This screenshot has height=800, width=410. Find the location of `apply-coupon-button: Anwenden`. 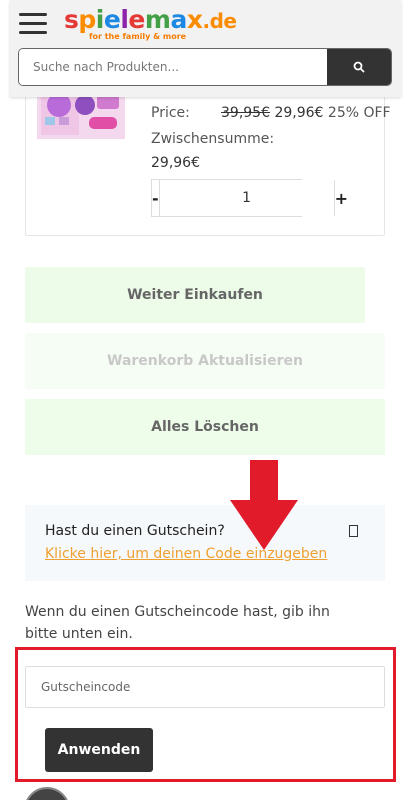

apply-coupon-button: Anwenden is located at coordinates (99, 750).